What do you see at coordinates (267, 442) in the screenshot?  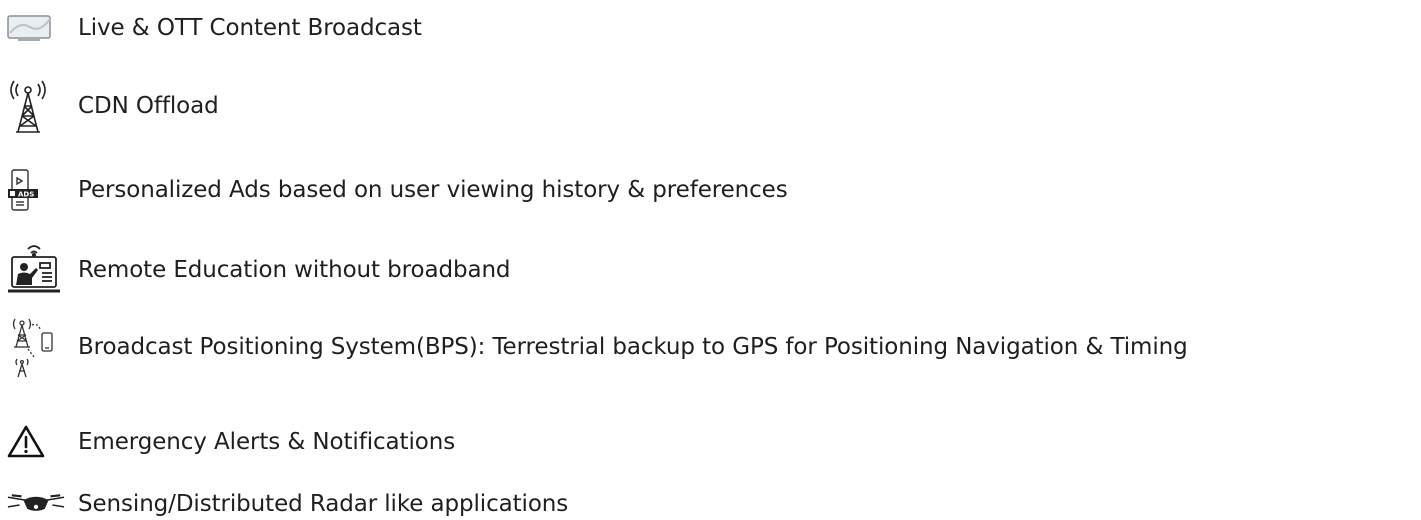 I see `item-label: Emergency Alerts & Notifications` at bounding box center [267, 442].